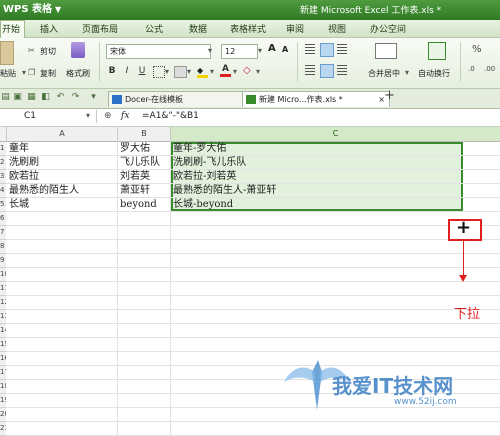 This screenshot has width=500, height=436. What do you see at coordinates (388, 28) in the screenshot?
I see `menu-office-space: 办公空间` at bounding box center [388, 28].